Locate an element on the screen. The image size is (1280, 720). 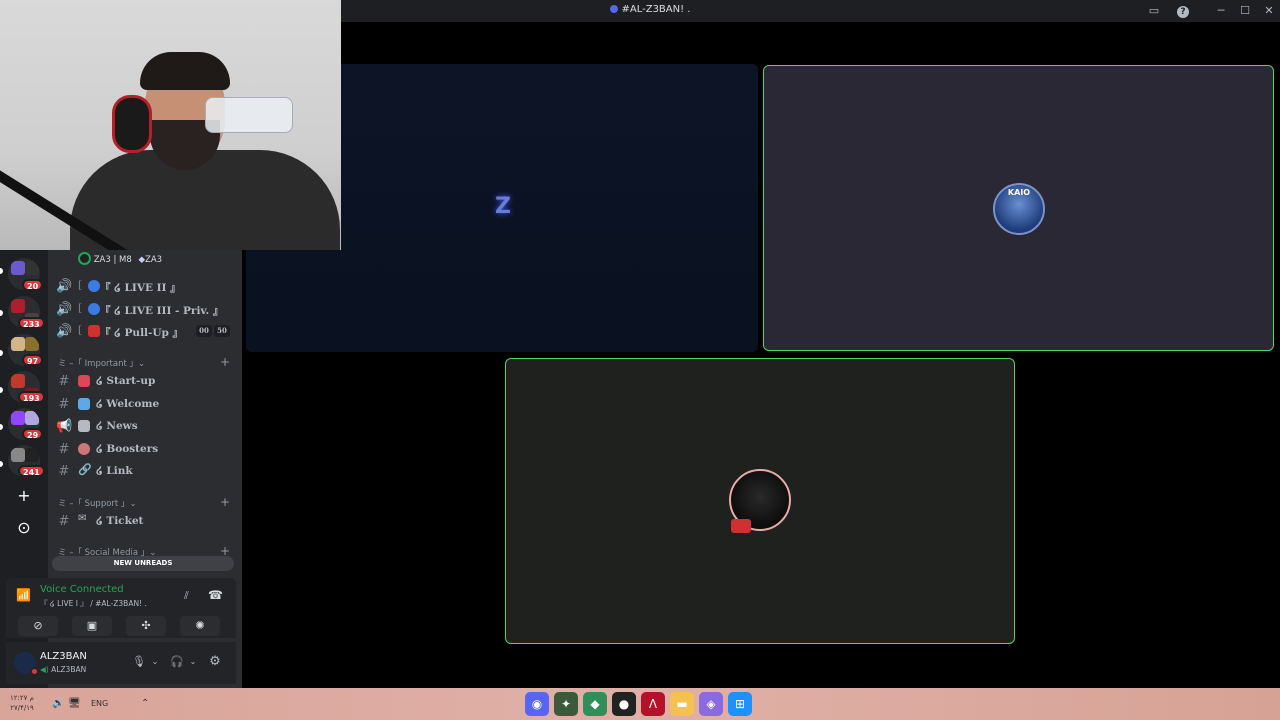
text-channel-welcome: # ໒ Welcome is located at coordinates (146, 405).